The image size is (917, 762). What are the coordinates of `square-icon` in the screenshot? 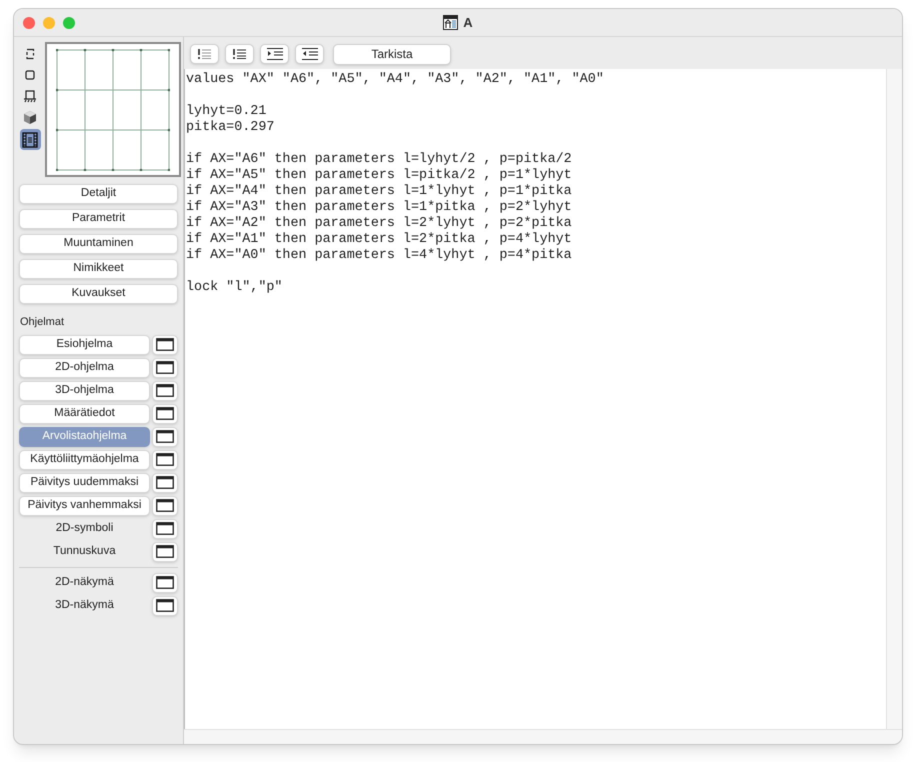 It's located at (30, 75).